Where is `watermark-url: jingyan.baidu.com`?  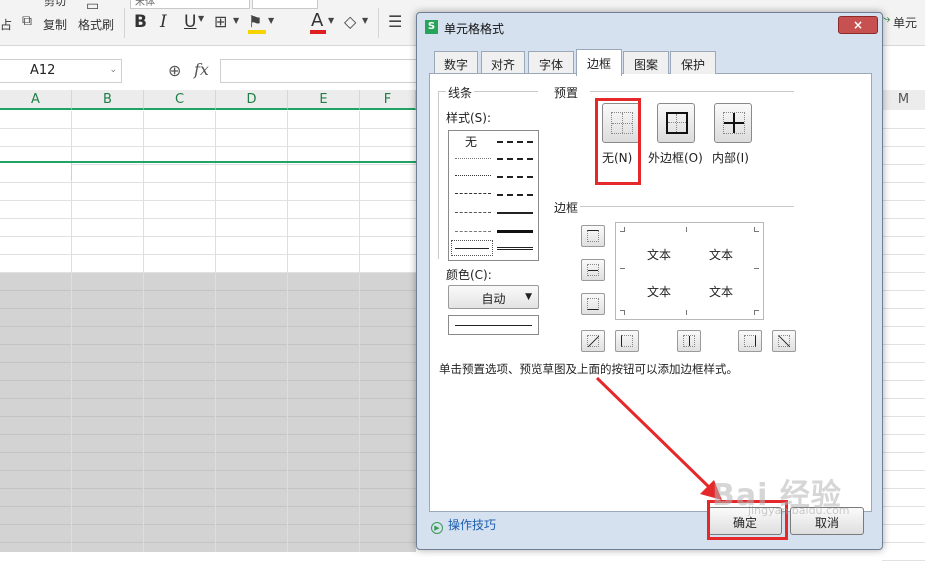 watermark-url: jingyan.baidu.com is located at coordinates (799, 510).